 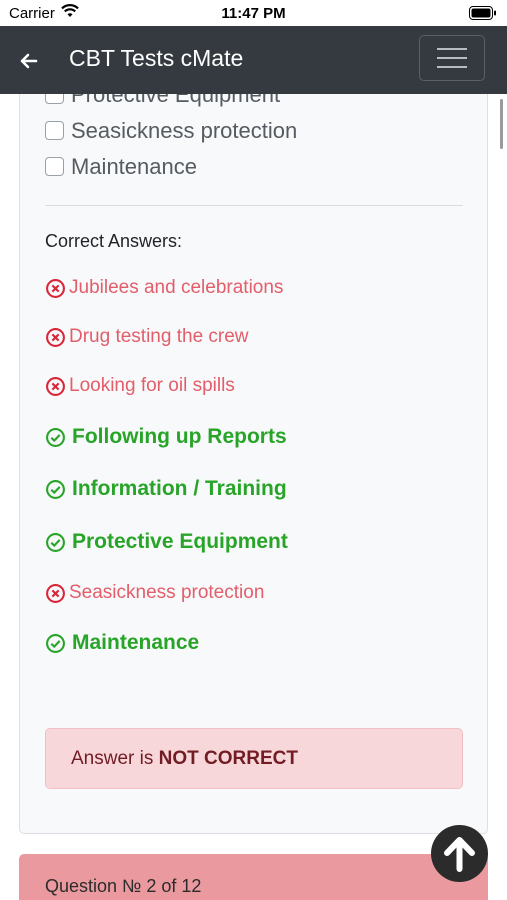 I want to click on answer-label: Protective Equipment, so click(x=180, y=541).